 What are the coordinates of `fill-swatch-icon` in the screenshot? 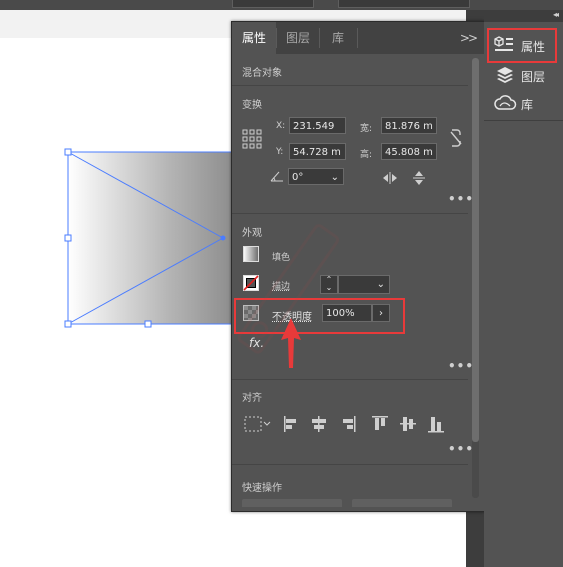 It's located at (251, 254).